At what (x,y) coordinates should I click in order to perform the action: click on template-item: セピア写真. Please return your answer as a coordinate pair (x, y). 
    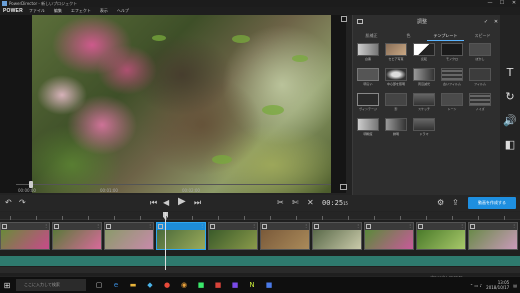
    Looking at the image, I should click on (396, 54).